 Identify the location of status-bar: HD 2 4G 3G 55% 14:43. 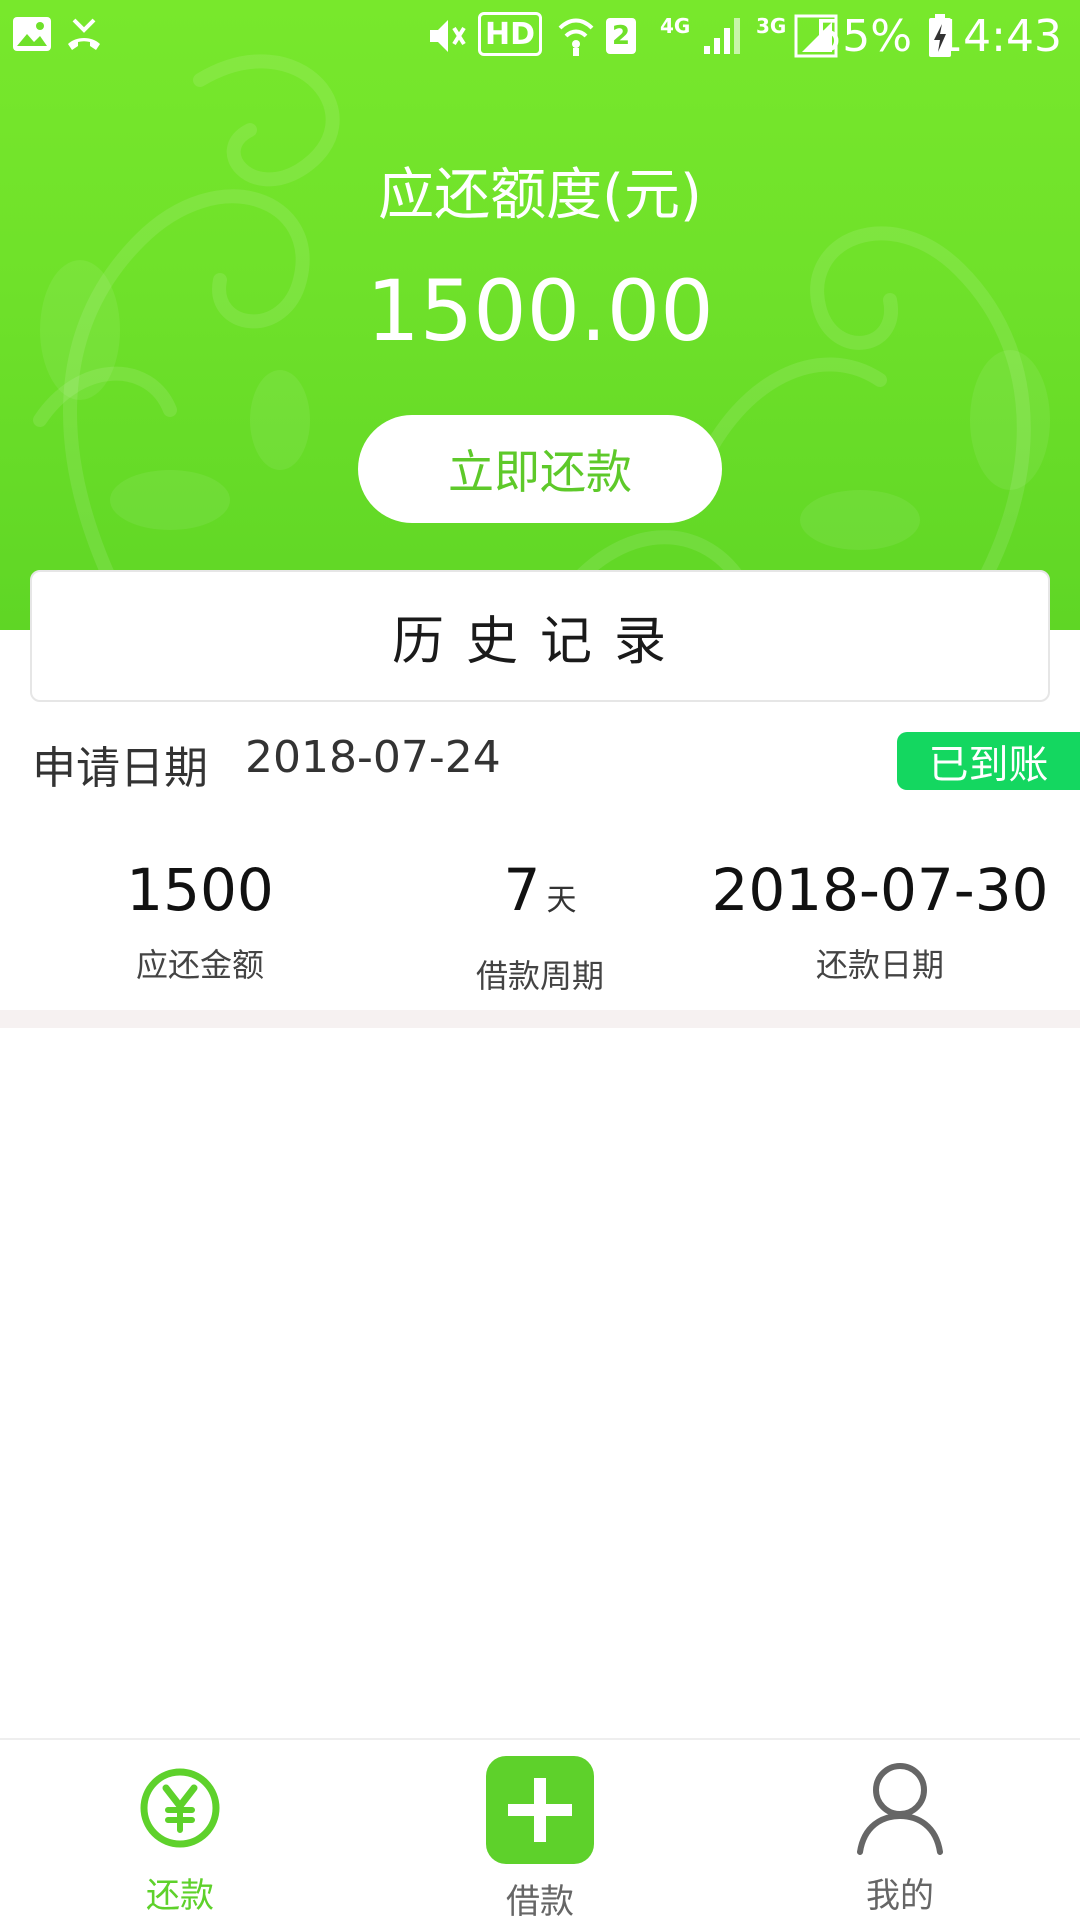
(540, 36).